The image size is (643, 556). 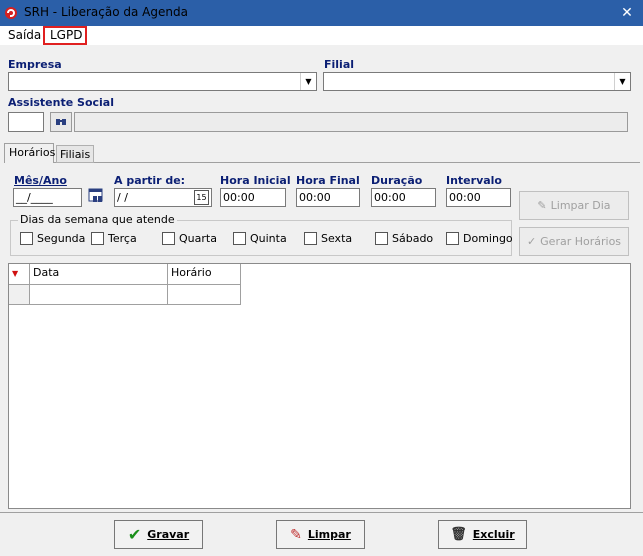 I want to click on app-icon, so click(x=11, y=13).